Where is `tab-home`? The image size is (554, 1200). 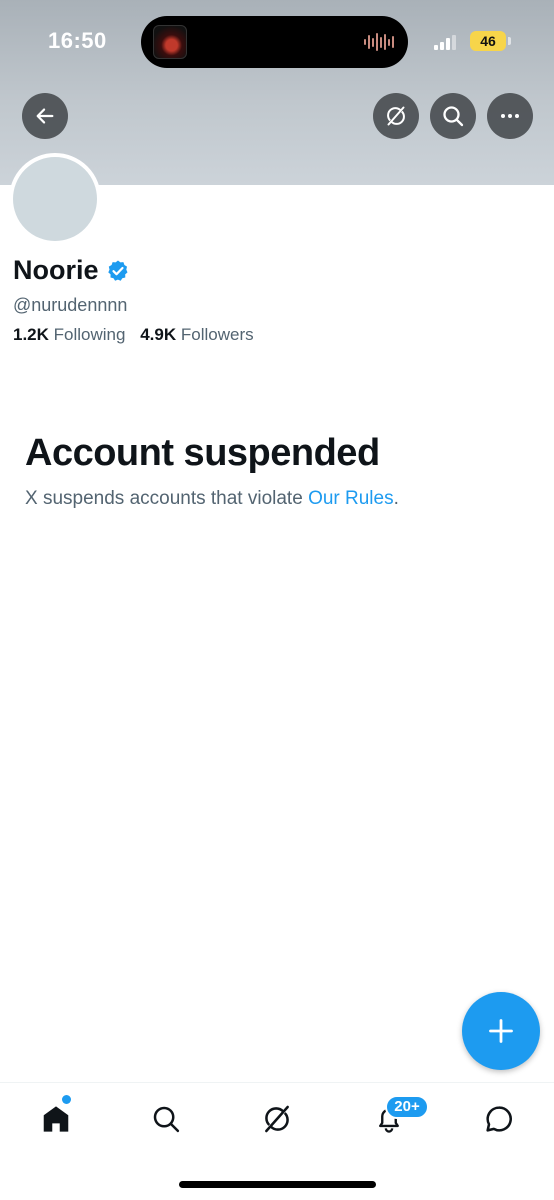
tab-home is located at coordinates (56, 1119).